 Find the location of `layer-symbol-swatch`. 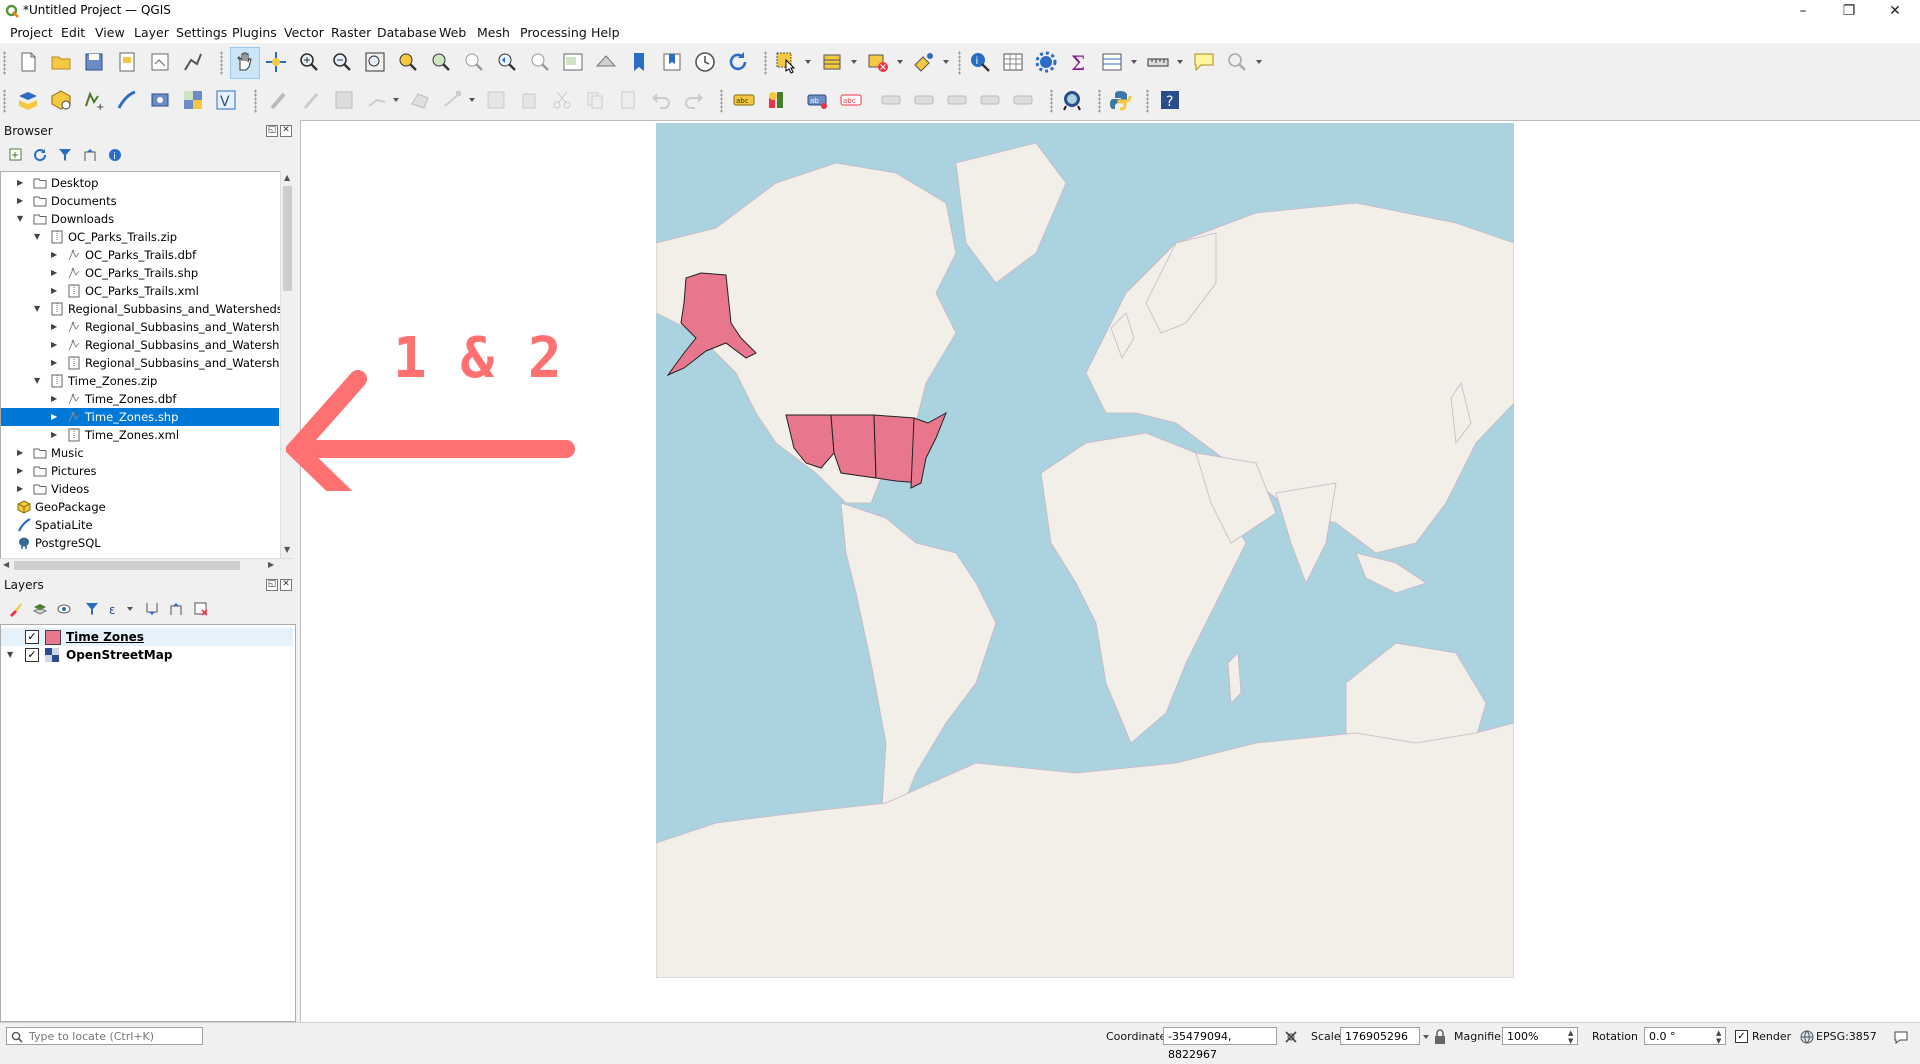

layer-symbol-swatch is located at coordinates (53, 637).